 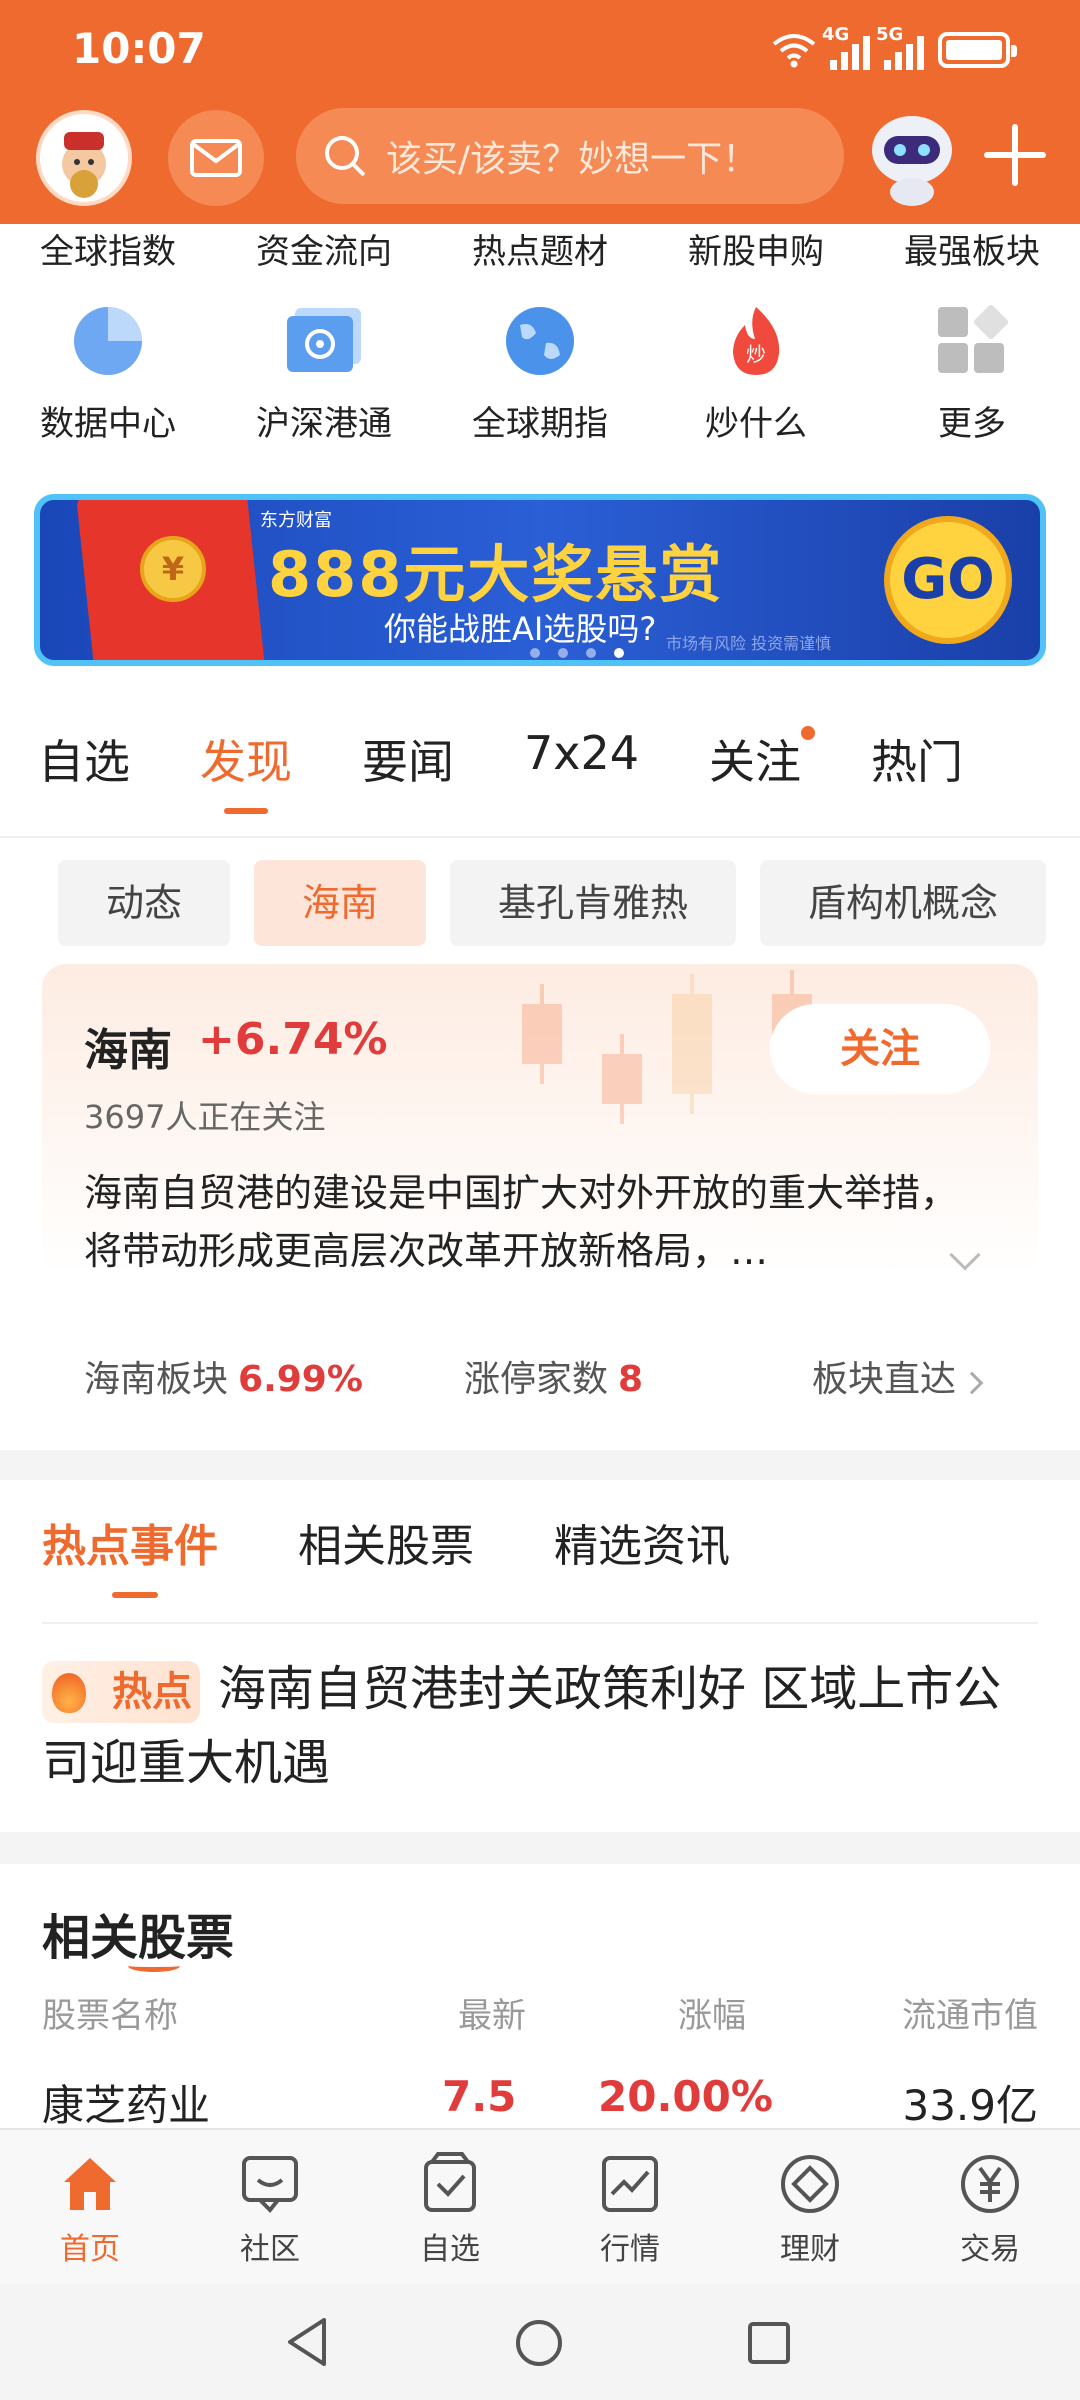 What do you see at coordinates (300, 1379) in the screenshot?
I see `sector-value: 6.99%` at bounding box center [300, 1379].